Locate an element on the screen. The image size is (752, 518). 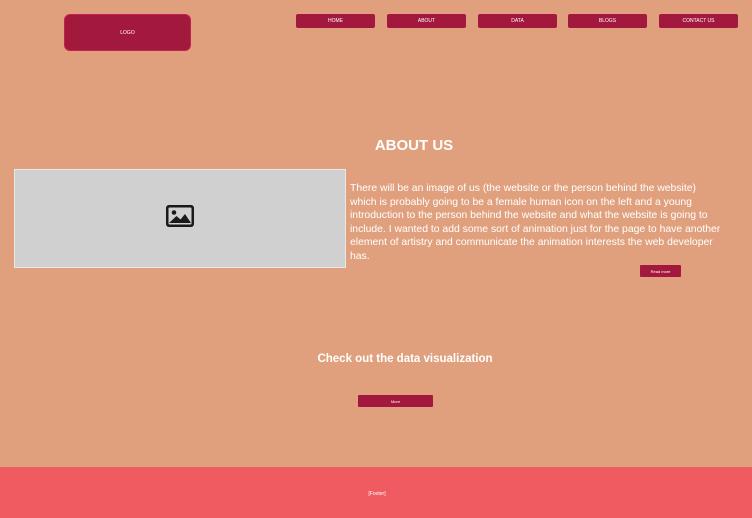
more-button: More is located at coordinates (395, 401).